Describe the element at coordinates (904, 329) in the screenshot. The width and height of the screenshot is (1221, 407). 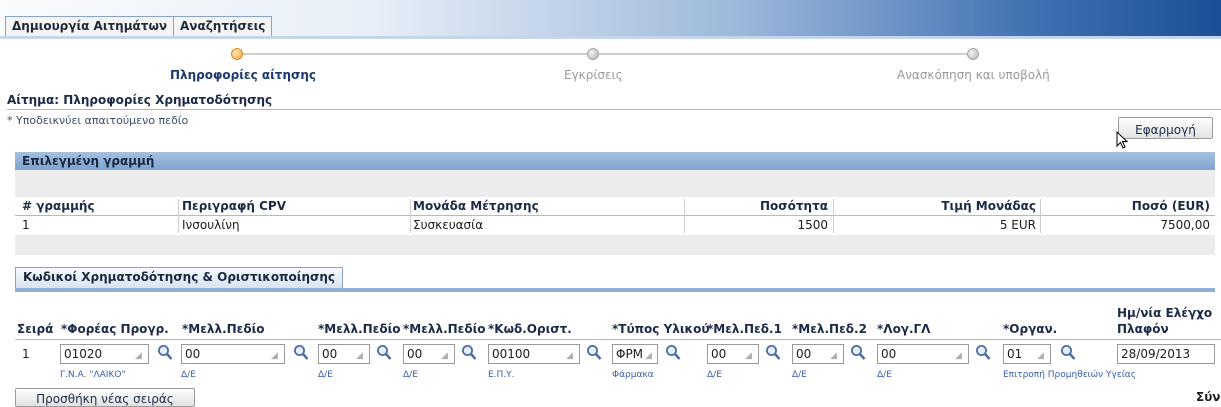
I see `column-header-gl-account: *Λογ.ΓΛ` at that location.